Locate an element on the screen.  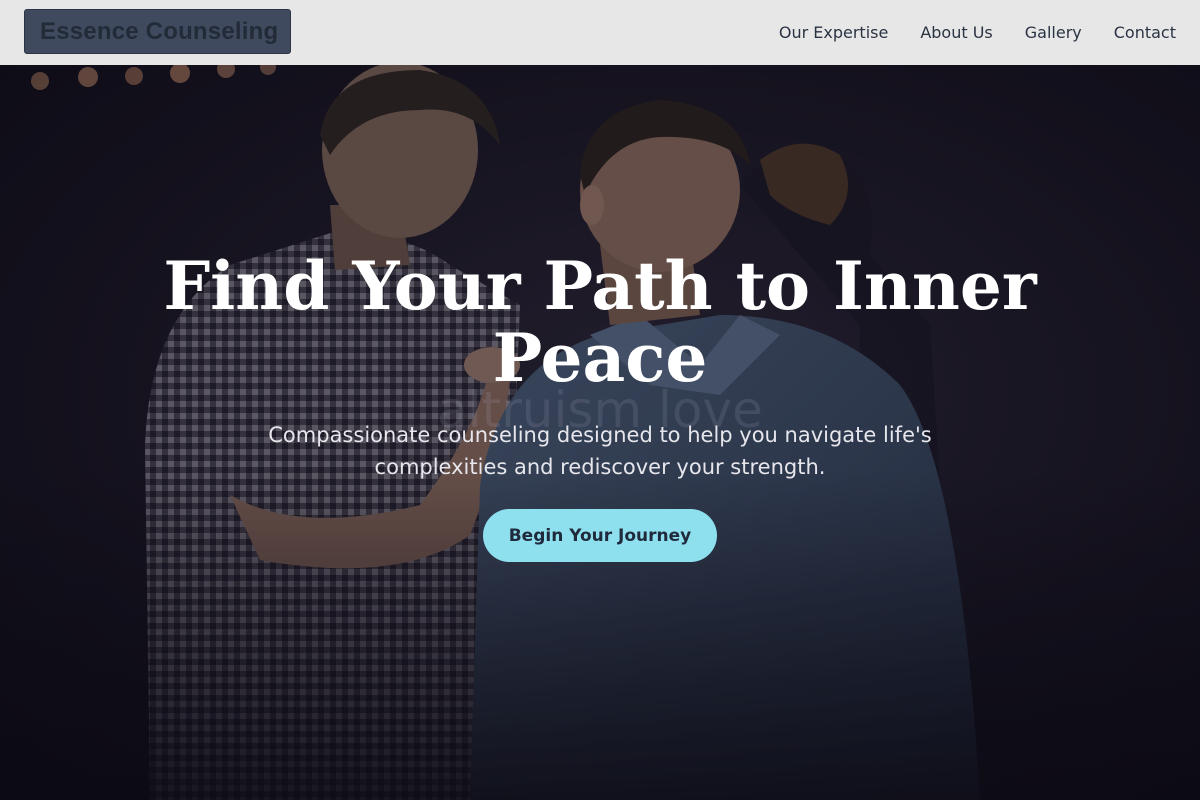
main-nav: Our Expertise About Us Gallery Contact is located at coordinates (977, 32).